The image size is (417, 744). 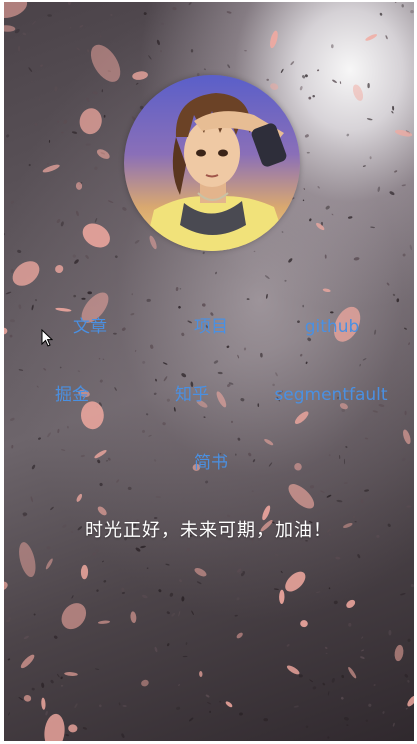 What do you see at coordinates (330, 395) in the screenshot?
I see `nav-link-segmentfault: segmentfault` at bounding box center [330, 395].